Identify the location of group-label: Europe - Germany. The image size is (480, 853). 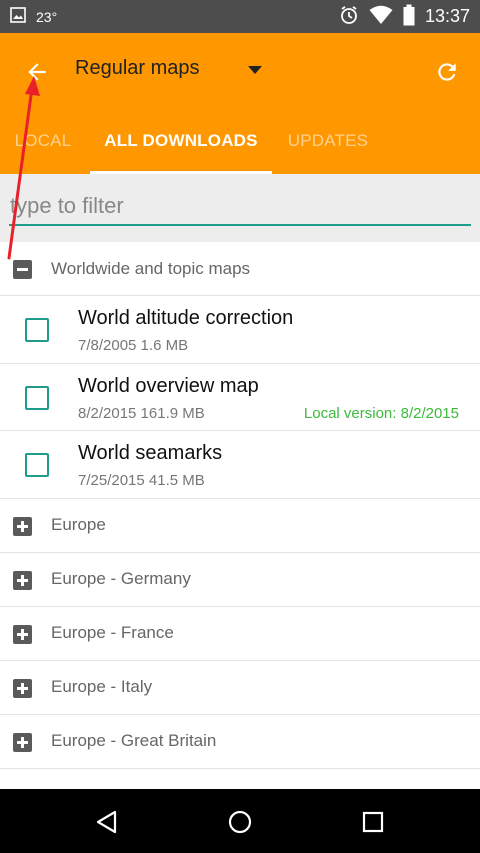
(121, 578).